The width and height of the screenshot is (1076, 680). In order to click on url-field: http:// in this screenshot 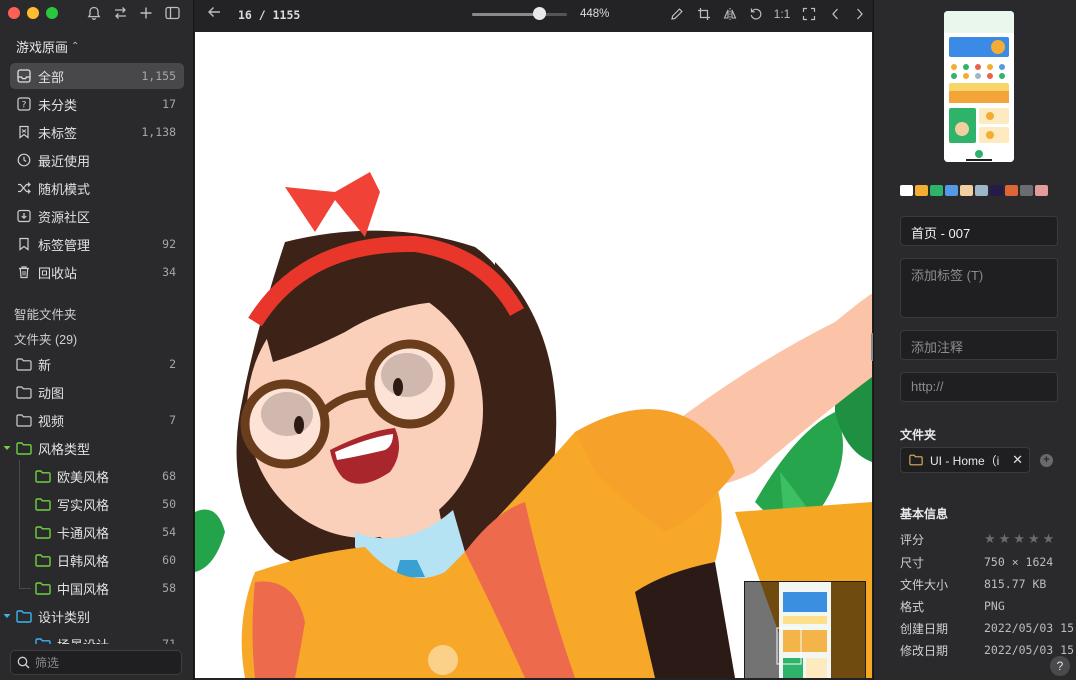, I will do `click(979, 387)`.